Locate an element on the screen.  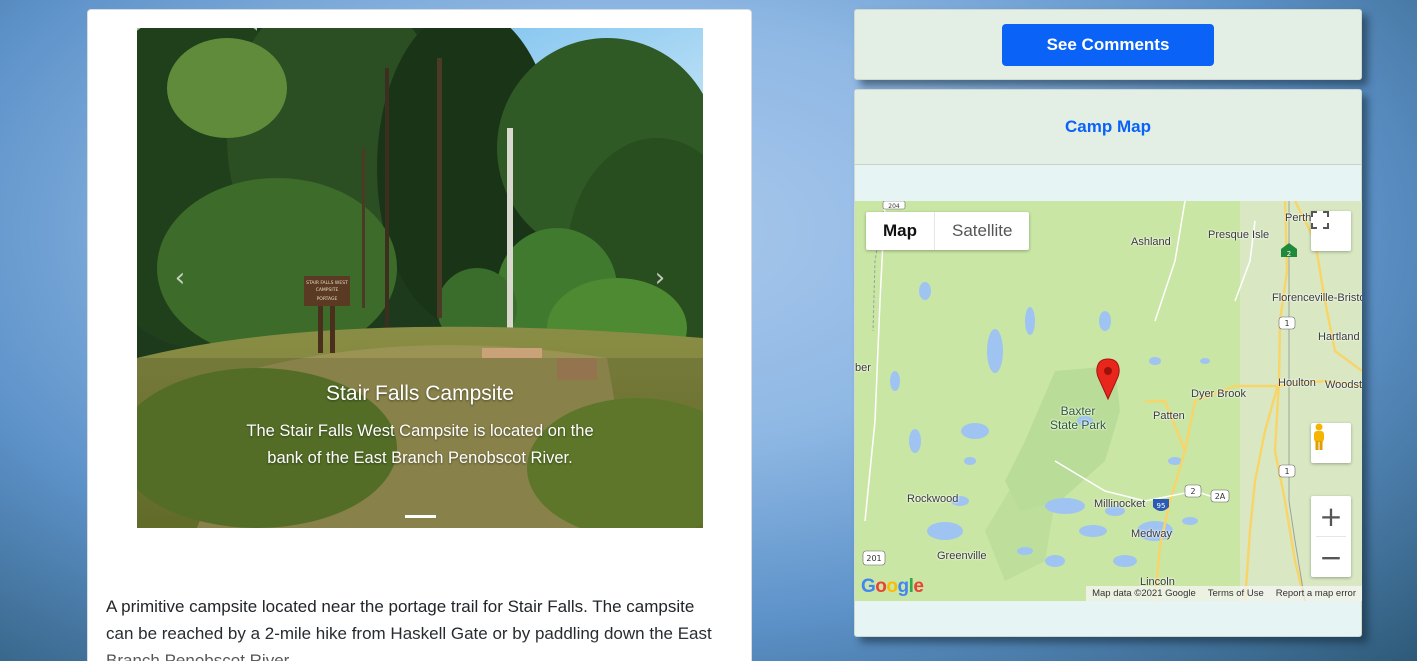
map-type-control: Map Satellite is located at coordinates (948, 231).